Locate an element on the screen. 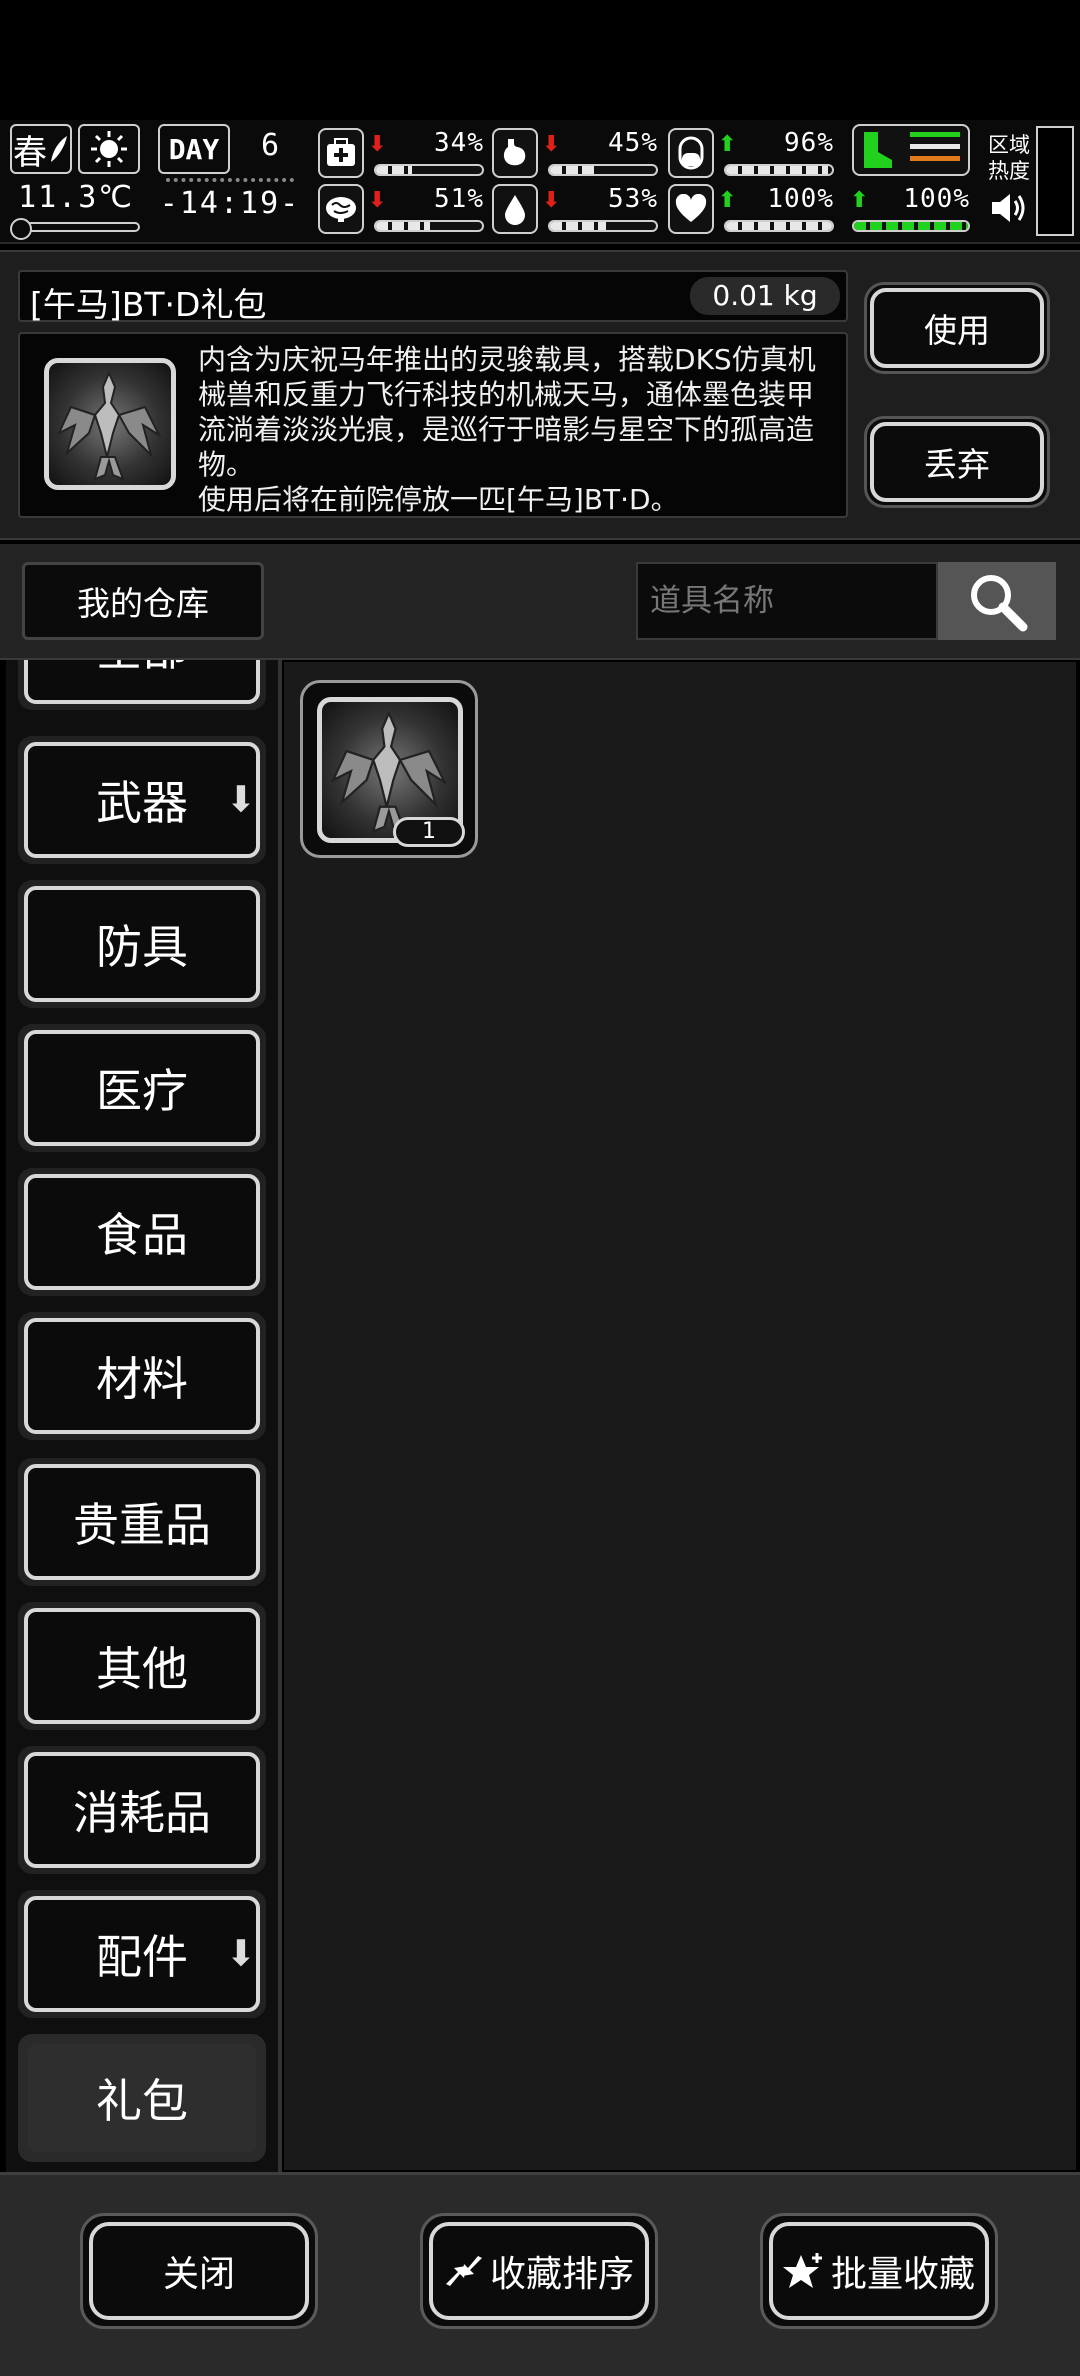  category-label: 材料 is located at coordinates (142, 1379).